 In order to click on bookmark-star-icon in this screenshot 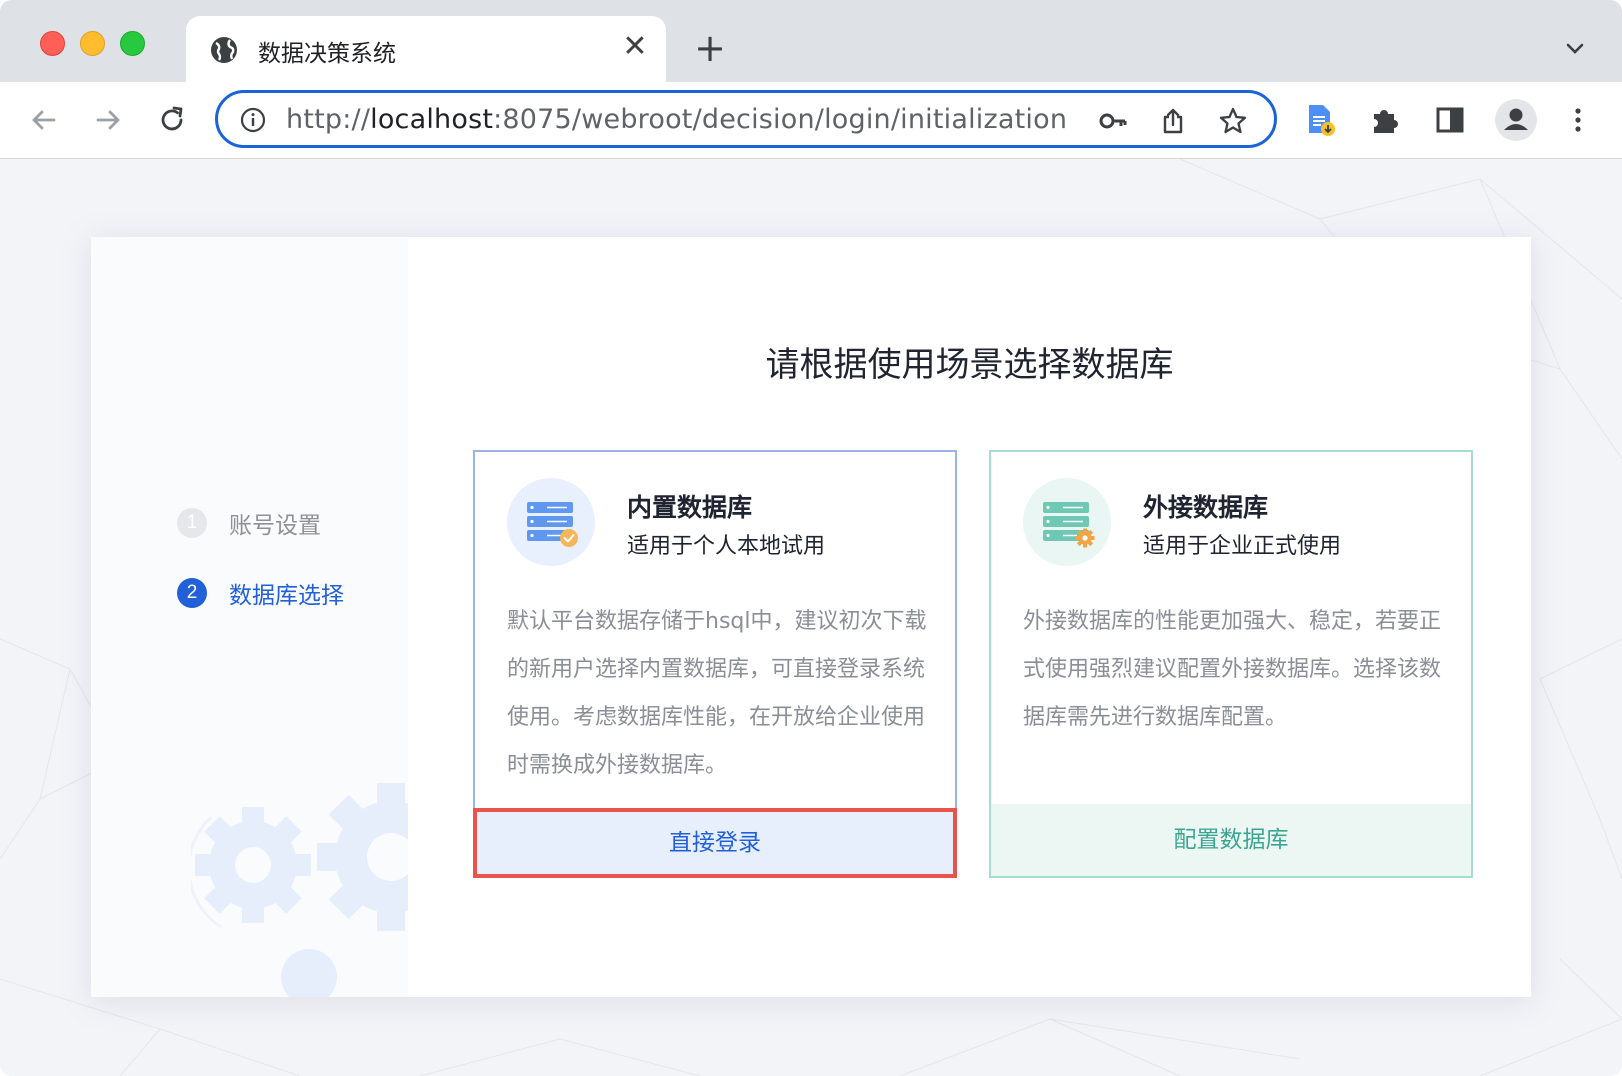, I will do `click(1233, 121)`.